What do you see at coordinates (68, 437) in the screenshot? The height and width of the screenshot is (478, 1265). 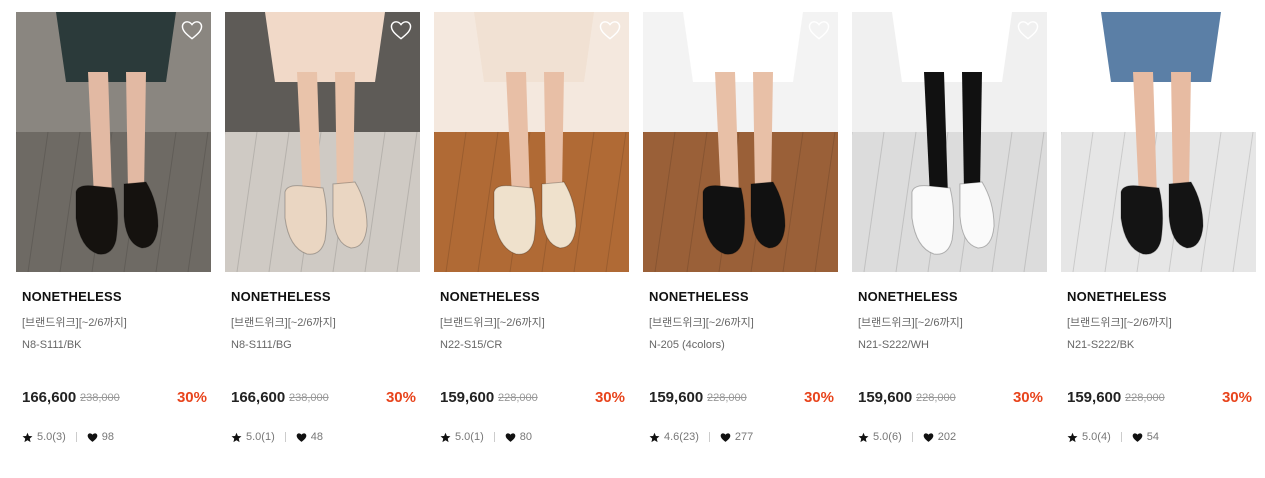 I see `product-stats: 5.0(3) 98` at bounding box center [68, 437].